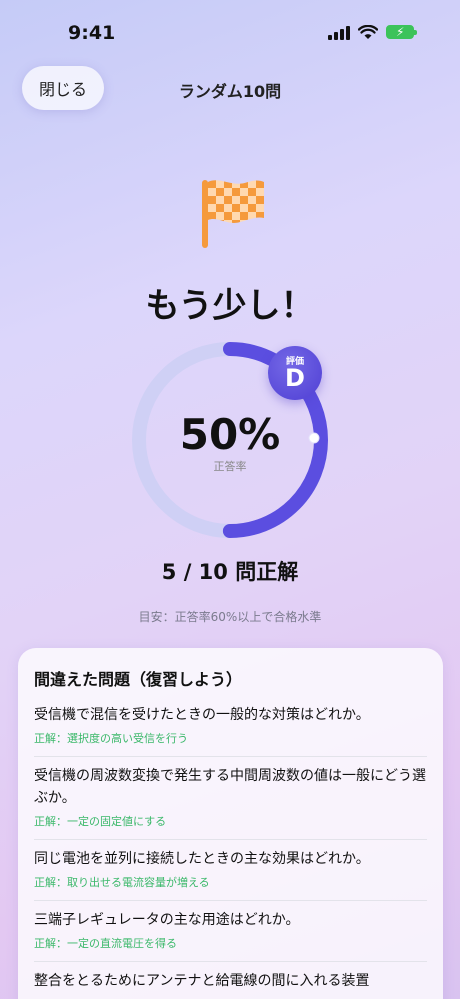  What do you see at coordinates (230, 617) in the screenshot?
I see `pass-hint: 目安：正答率60%以上で合格水準` at bounding box center [230, 617].